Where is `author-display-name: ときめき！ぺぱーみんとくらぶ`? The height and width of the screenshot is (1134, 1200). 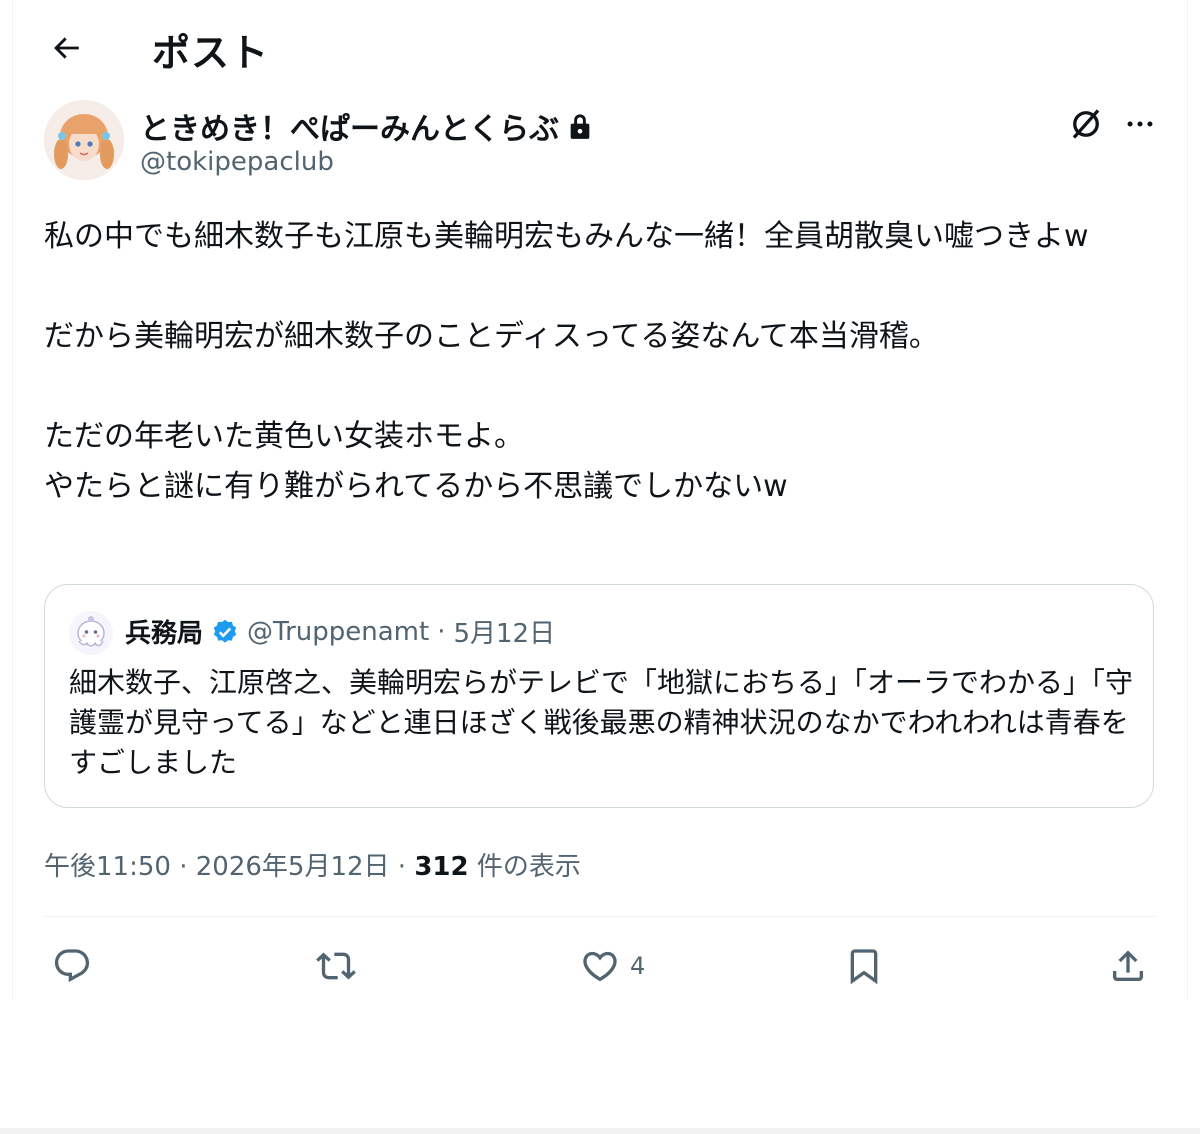 author-display-name: ときめき！ぺぱーみんとくらぶ is located at coordinates (366, 126).